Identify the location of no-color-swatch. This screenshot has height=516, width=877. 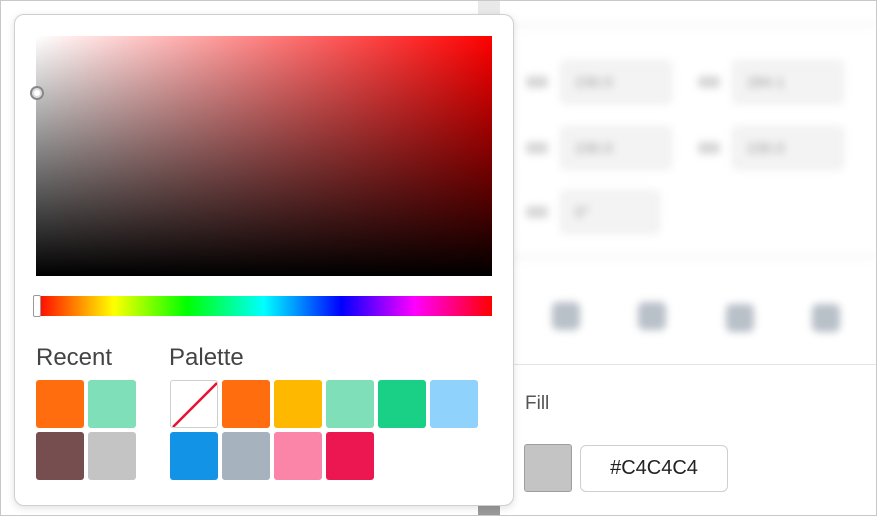
(194, 404).